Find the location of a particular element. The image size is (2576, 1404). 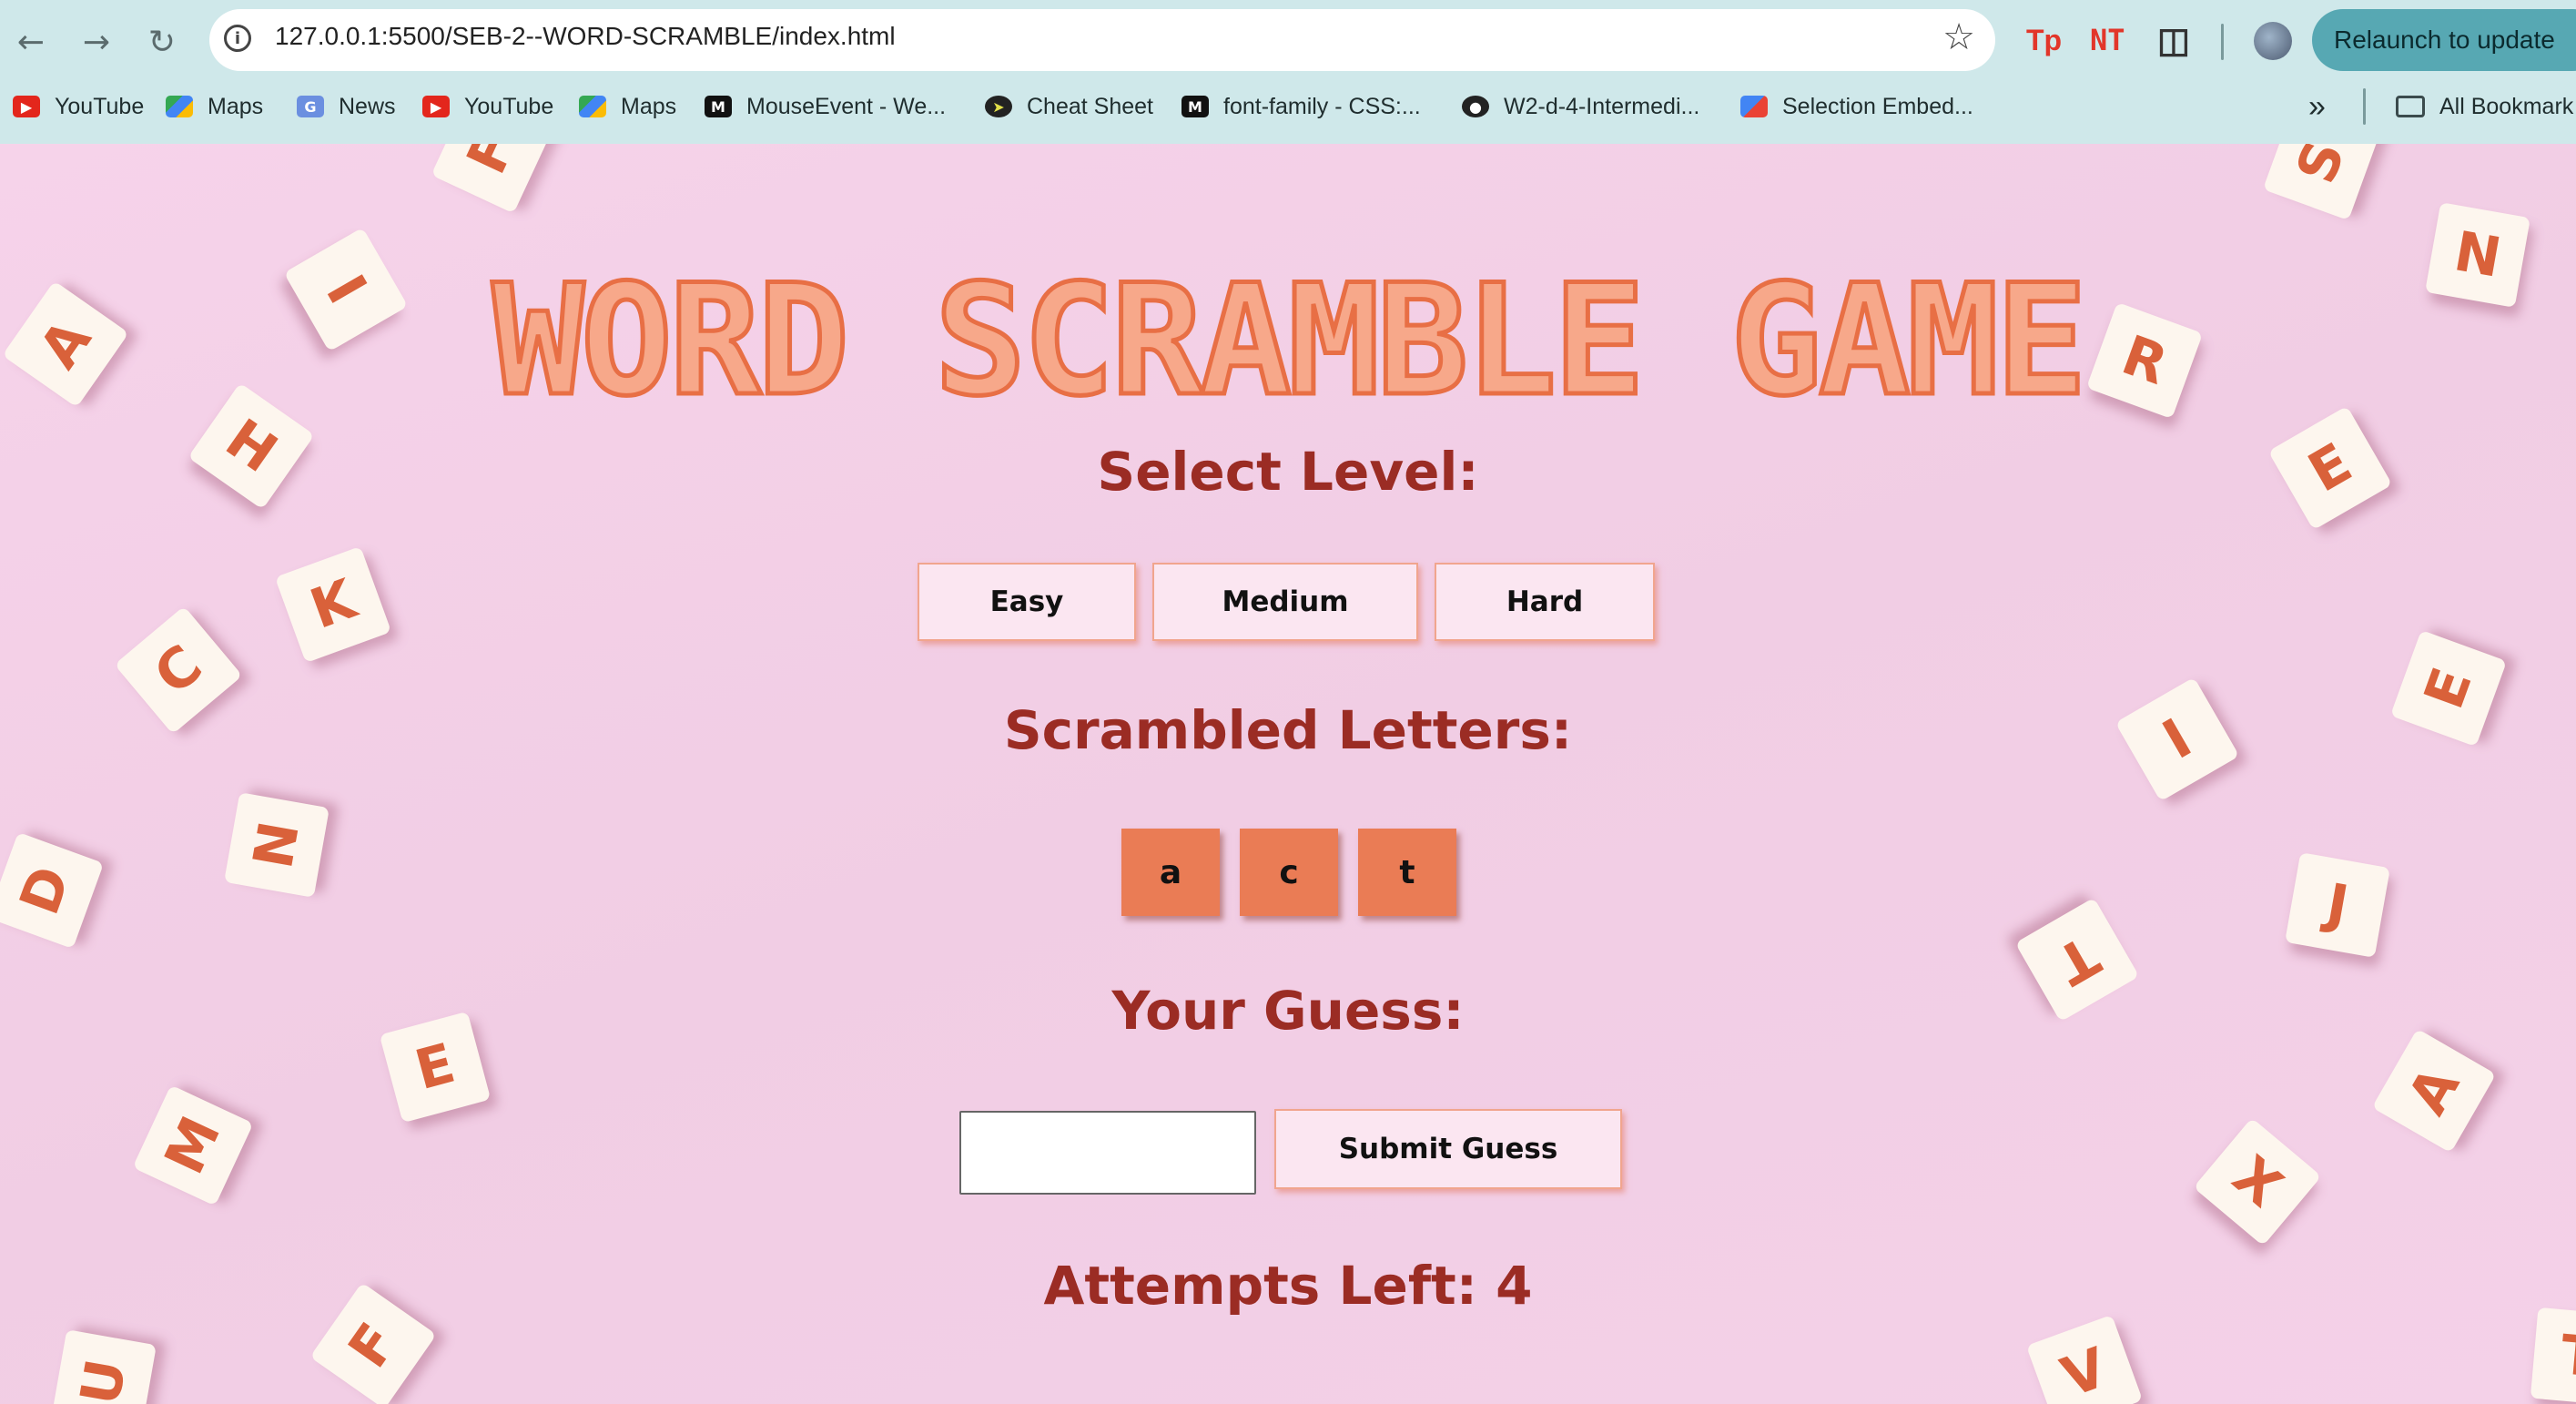

submit-guess-button: Submit Guess is located at coordinates (1448, 1149).